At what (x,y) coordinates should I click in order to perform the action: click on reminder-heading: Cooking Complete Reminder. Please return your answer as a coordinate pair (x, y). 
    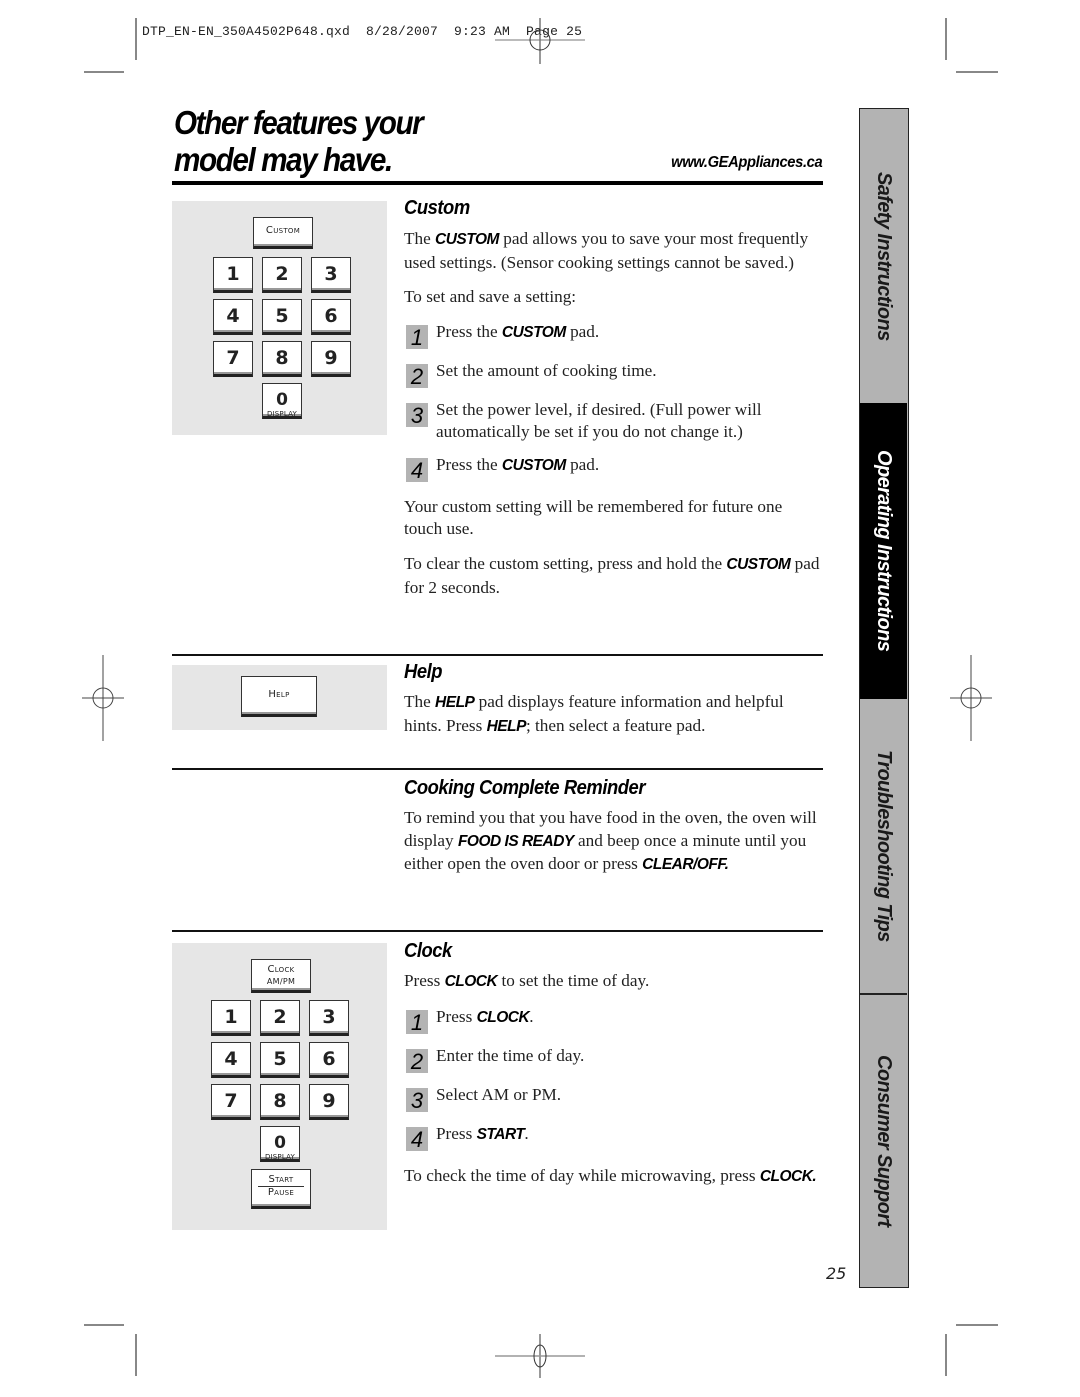
    Looking at the image, I should click on (525, 788).